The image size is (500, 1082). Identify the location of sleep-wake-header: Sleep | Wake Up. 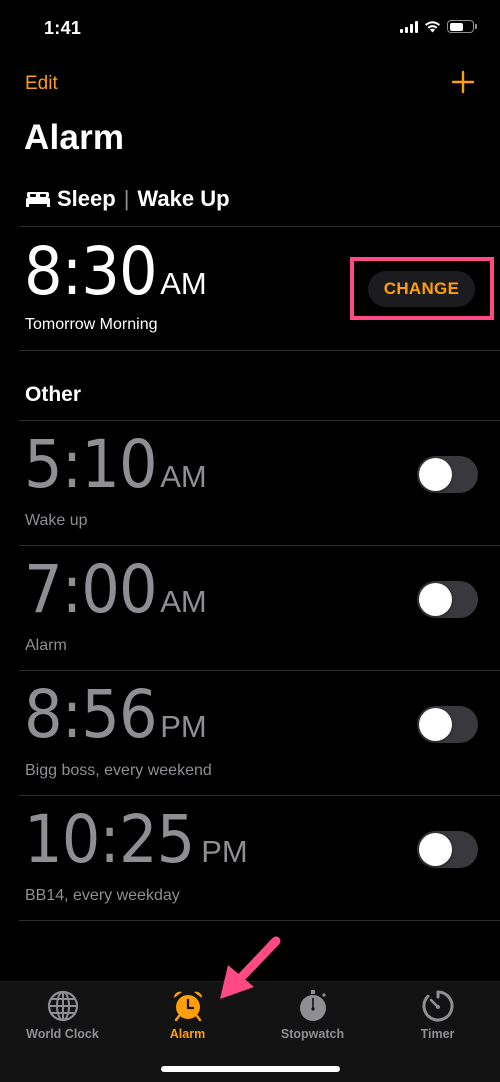
(127, 199).